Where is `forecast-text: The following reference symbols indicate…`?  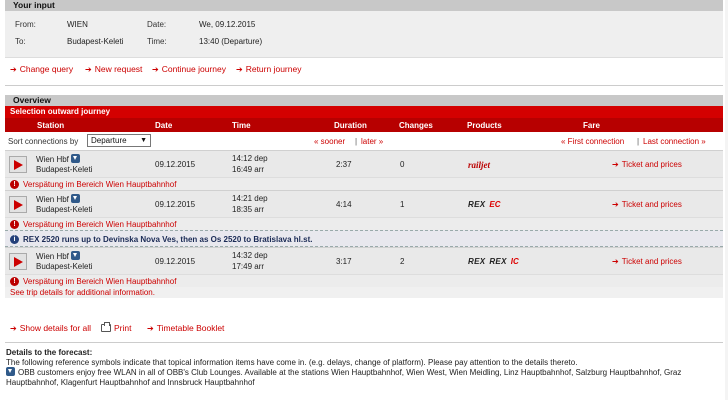
forecast-text: The following reference symbols indicate… is located at coordinates (292, 362).